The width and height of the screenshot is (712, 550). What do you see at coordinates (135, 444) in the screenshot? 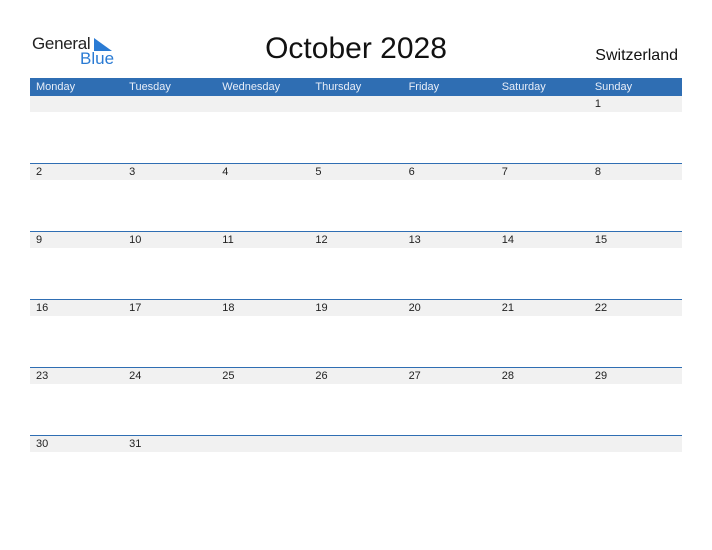
I see `day-number: 31` at bounding box center [135, 444].